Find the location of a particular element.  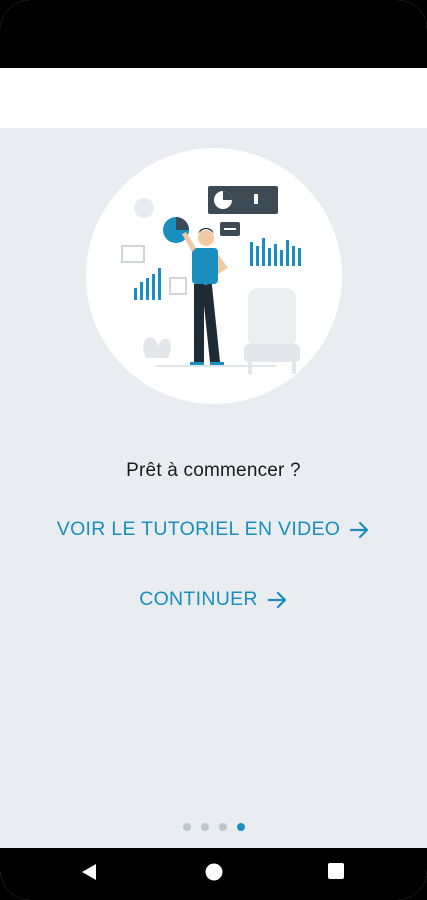

continue-label: CONTINUER is located at coordinates (198, 599).